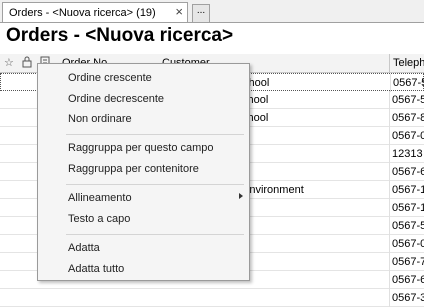 This screenshot has width=424, height=307. I want to click on cell-customer: Environment, so click(273, 190).